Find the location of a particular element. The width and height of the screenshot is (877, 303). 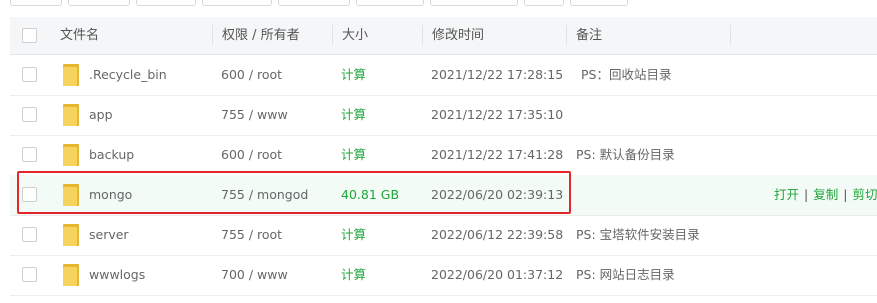

file-remark: PS：回收站目录 is located at coordinates (626, 75).